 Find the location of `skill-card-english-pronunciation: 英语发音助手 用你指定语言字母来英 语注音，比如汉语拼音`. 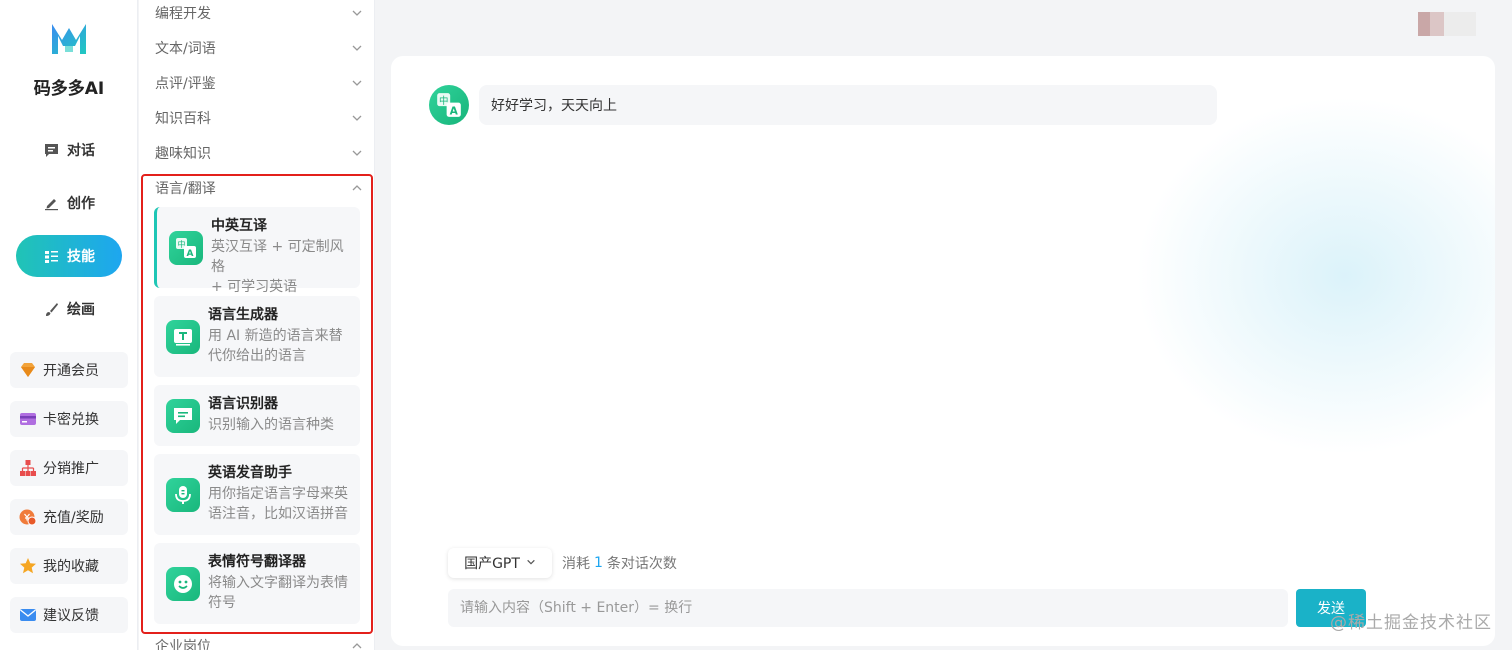

skill-card-english-pronunciation: 英语发音助手 用你指定语言字母来英 语注音，比如汉语拼音 is located at coordinates (257, 494).